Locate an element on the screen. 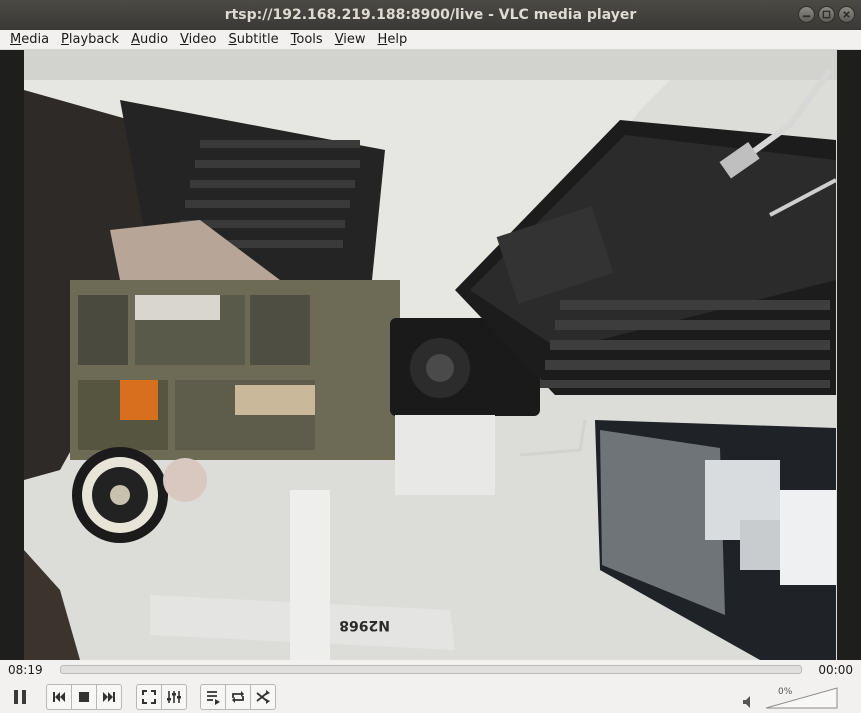 Image resolution: width=861 pixels, height=713 pixels. next-icon is located at coordinates (109, 697).